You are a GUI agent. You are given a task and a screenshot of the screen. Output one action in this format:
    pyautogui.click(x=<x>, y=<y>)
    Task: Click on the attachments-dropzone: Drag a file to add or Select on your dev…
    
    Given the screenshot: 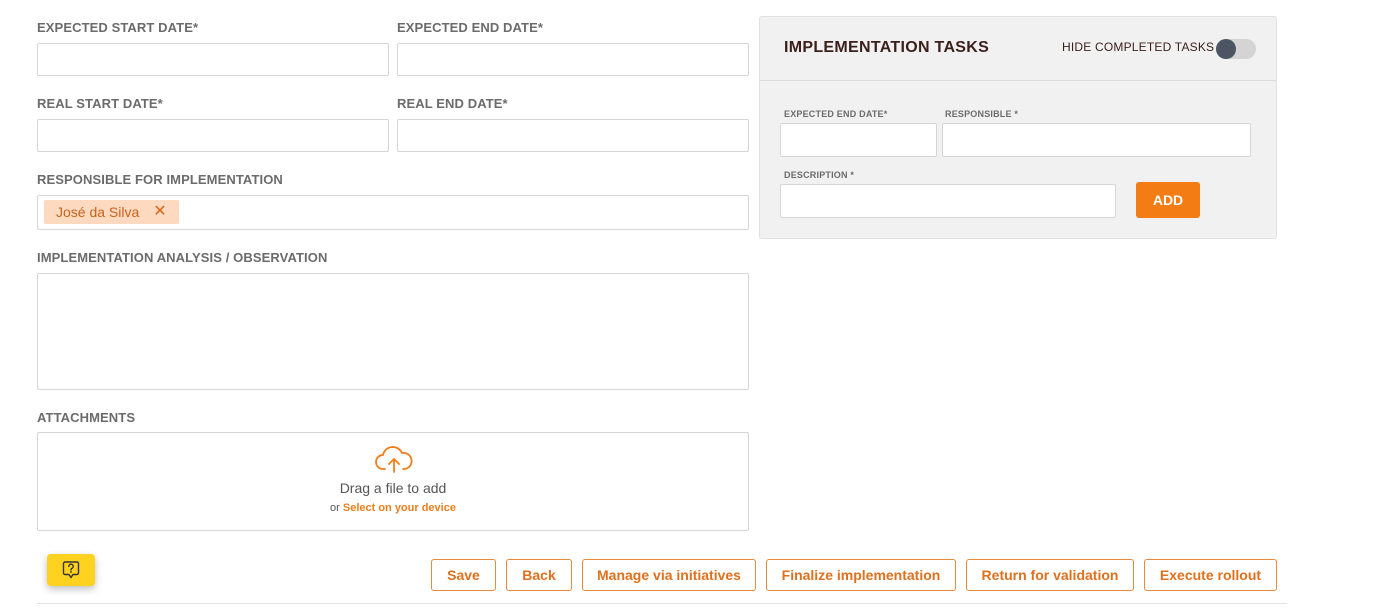 What is the action you would take?
    pyautogui.click(x=393, y=481)
    